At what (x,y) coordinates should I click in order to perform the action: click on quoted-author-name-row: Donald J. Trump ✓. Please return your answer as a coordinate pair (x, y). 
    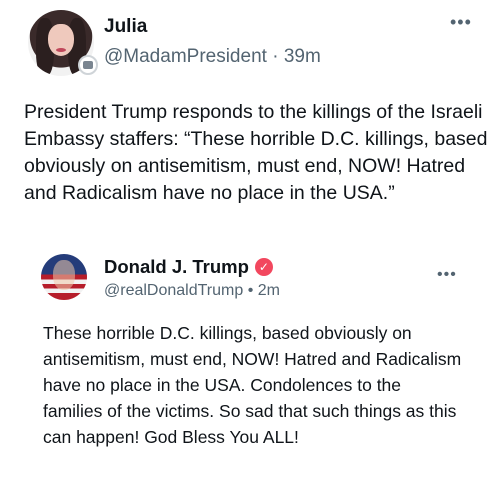
    Looking at the image, I should click on (188, 267).